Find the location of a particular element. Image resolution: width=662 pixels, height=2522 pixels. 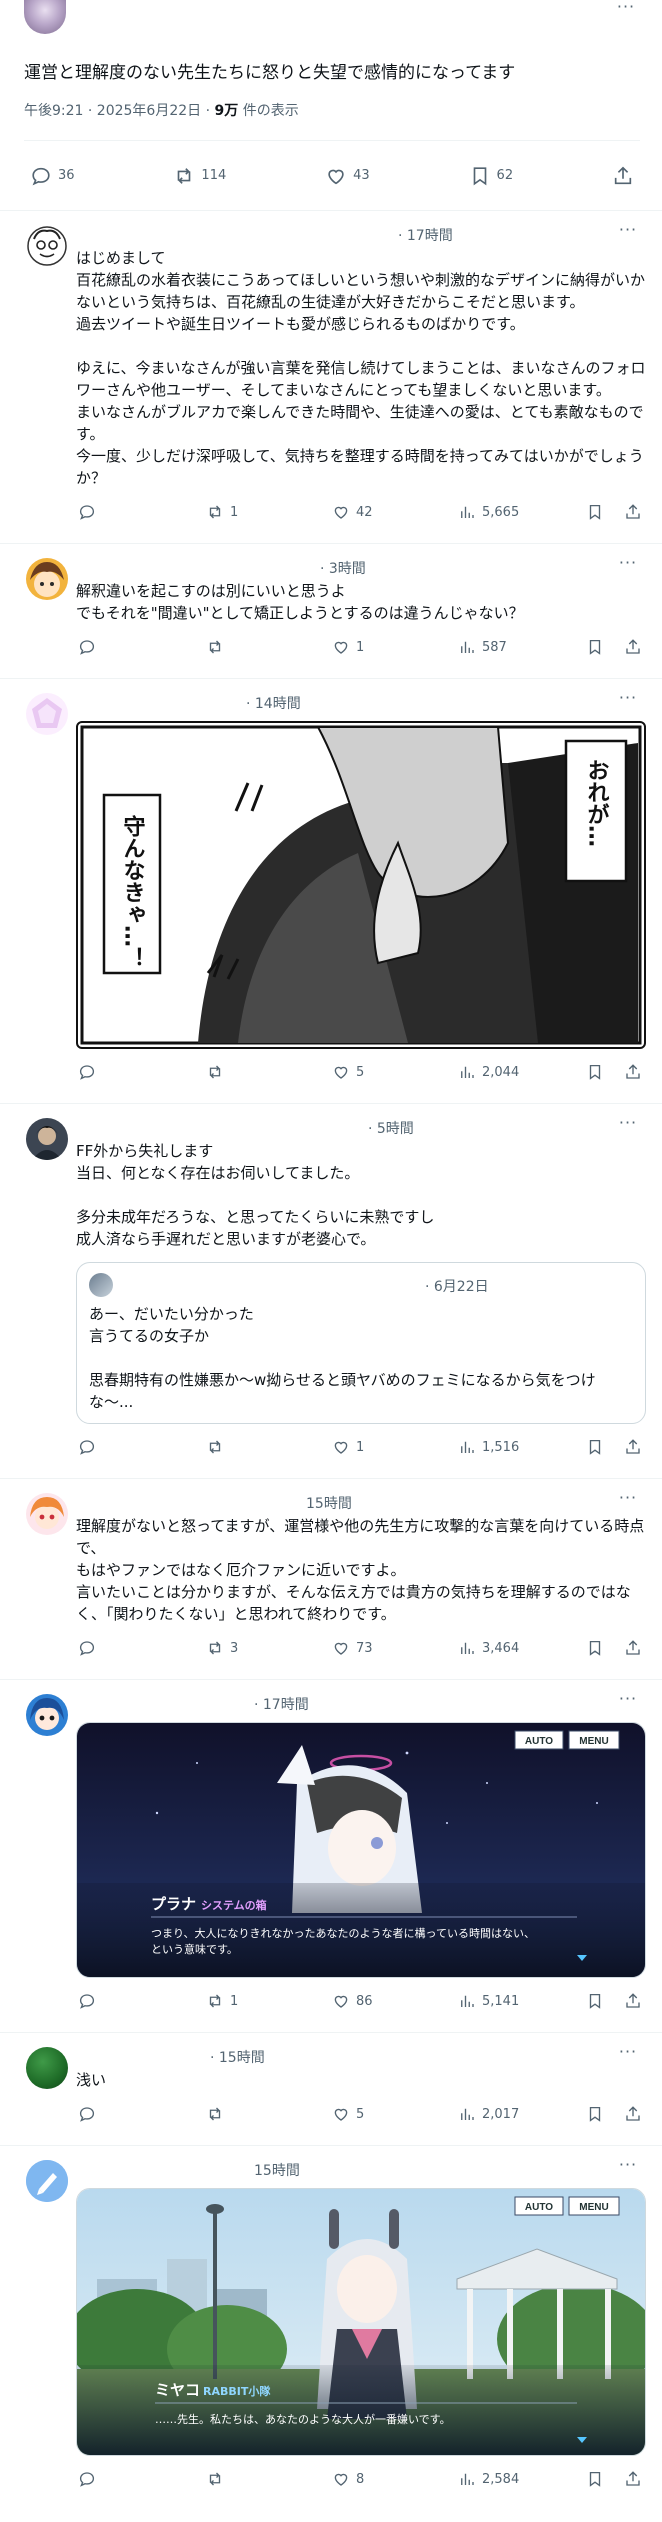

quoted-time: · 6月22日 is located at coordinates (457, 1286).